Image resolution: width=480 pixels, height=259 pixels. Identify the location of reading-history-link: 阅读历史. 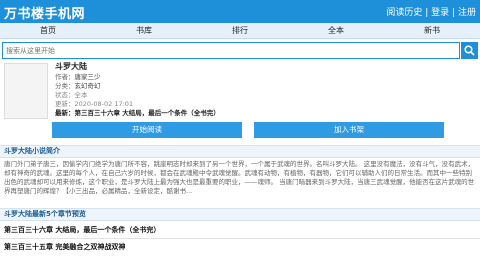
(404, 13).